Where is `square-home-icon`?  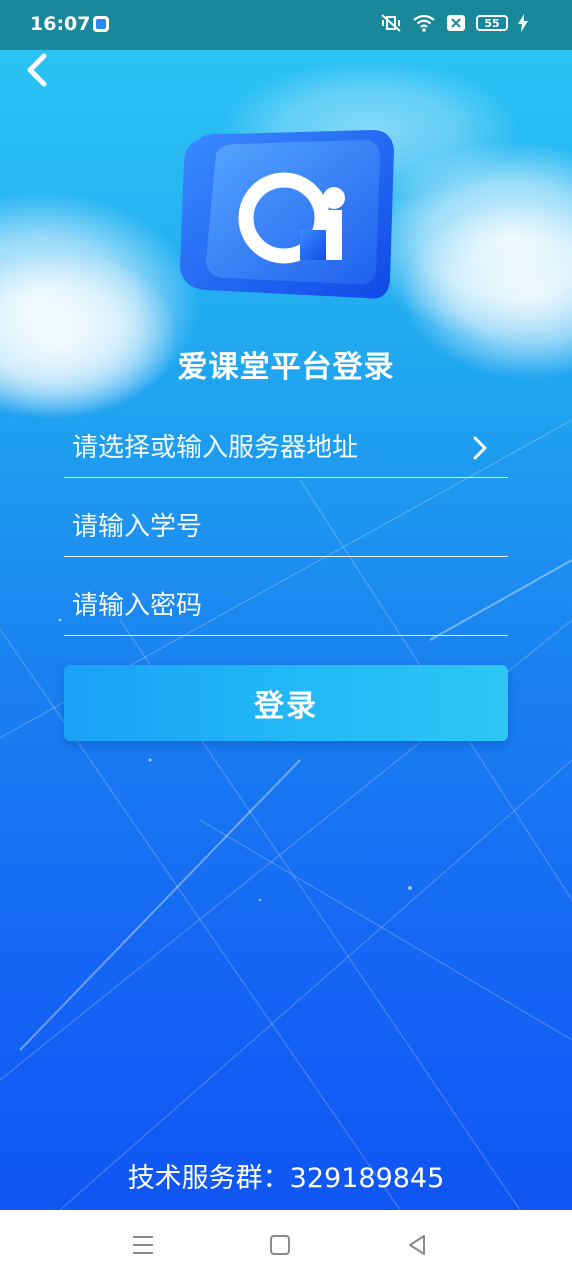
square-home-icon is located at coordinates (280, 1245).